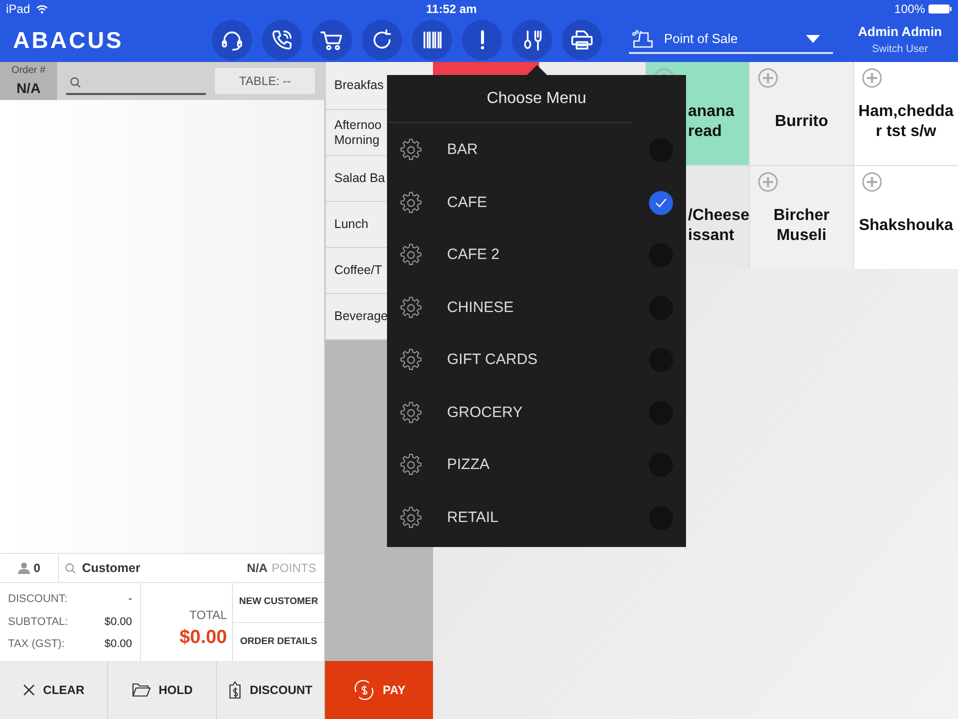 The image size is (958, 719). I want to click on menu-option-label: GROCERY, so click(485, 412).